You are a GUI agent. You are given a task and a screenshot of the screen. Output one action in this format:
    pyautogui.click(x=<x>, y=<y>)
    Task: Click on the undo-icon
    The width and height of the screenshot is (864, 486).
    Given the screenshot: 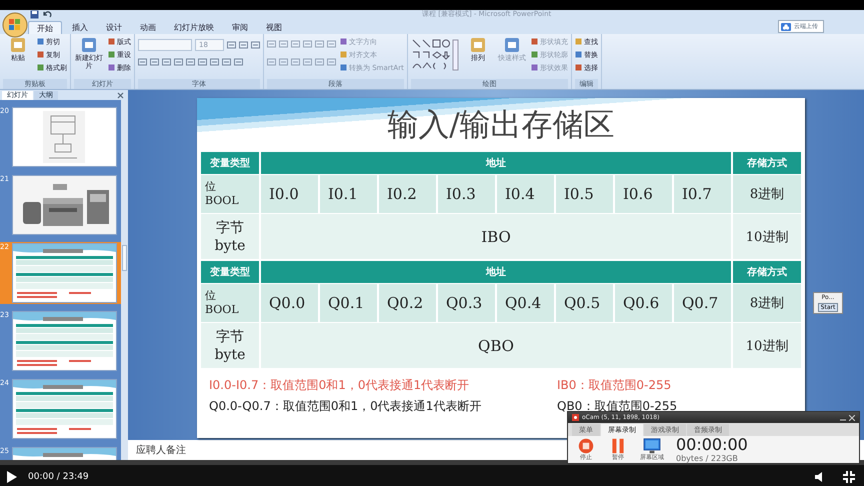 What is the action you would take?
    pyautogui.click(x=47, y=14)
    